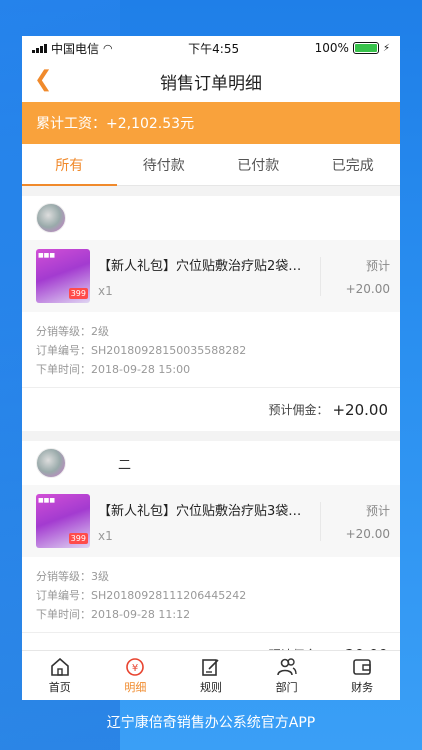 Image resolution: width=422 pixels, height=750 pixels. What do you see at coordinates (72, 331) in the screenshot?
I see `distribution-level: 分销等级：2级` at bounding box center [72, 331].